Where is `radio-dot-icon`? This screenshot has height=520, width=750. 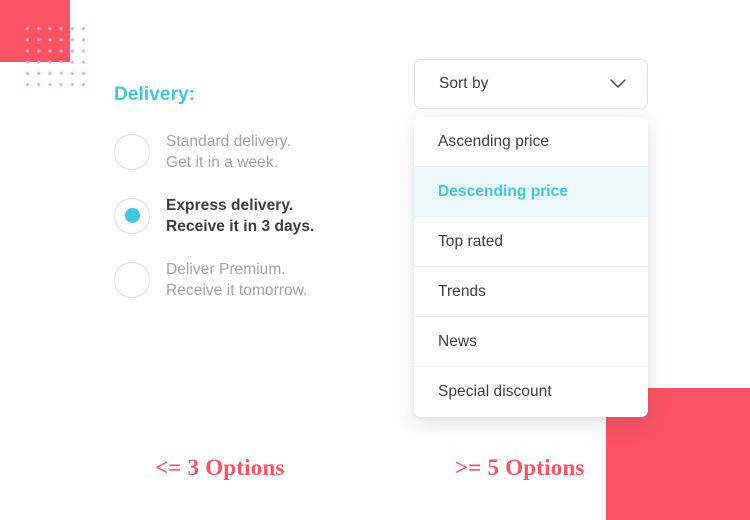
radio-dot-icon is located at coordinates (132, 216).